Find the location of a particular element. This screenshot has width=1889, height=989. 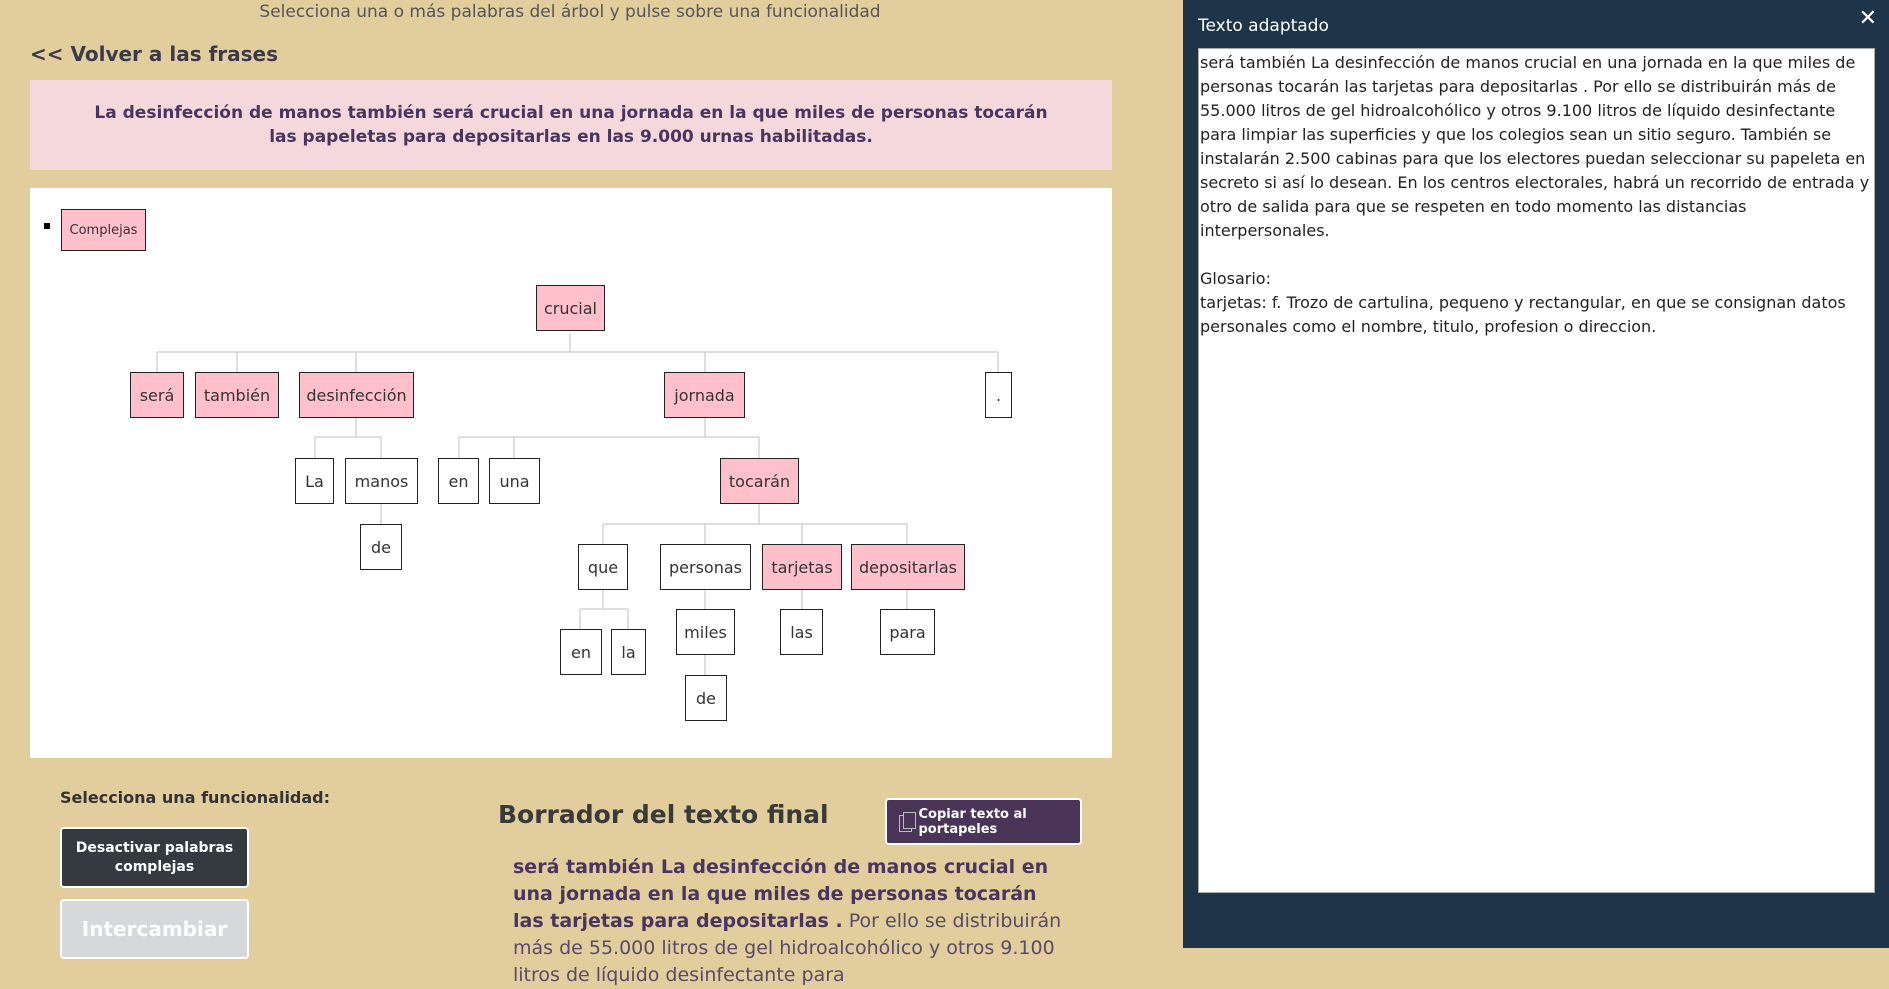

back-to-sentences-link: << Volver a las frases is located at coordinates (154, 54).